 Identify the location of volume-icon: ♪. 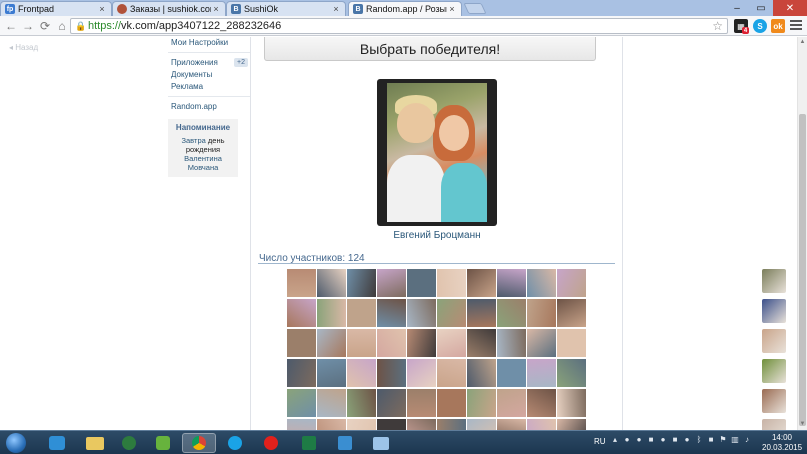
(747, 441).